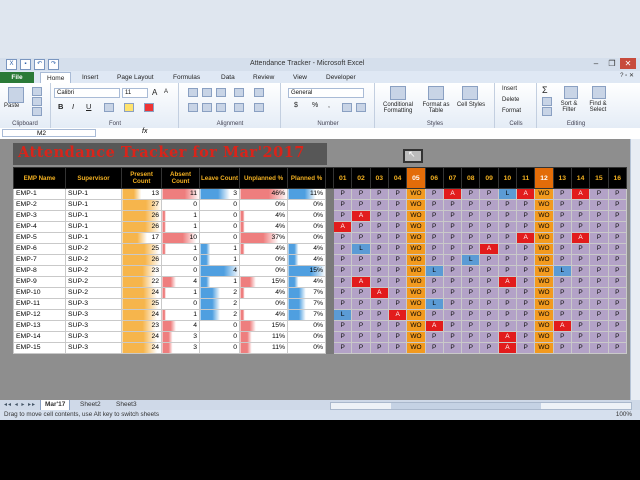 The width and height of the screenshot is (640, 480). What do you see at coordinates (90, 77) in the screenshot?
I see `tab-insert: Insert` at bounding box center [90, 77].